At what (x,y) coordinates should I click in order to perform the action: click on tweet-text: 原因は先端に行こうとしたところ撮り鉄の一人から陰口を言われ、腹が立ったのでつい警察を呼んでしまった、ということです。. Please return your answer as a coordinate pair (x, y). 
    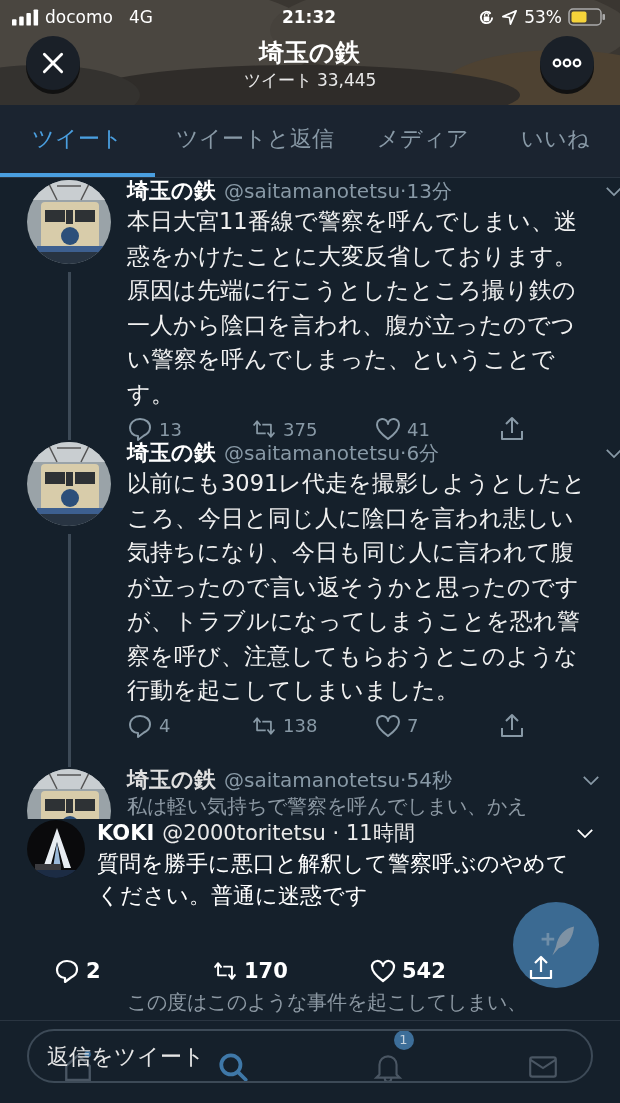
    Looking at the image, I should click on (352, 342).